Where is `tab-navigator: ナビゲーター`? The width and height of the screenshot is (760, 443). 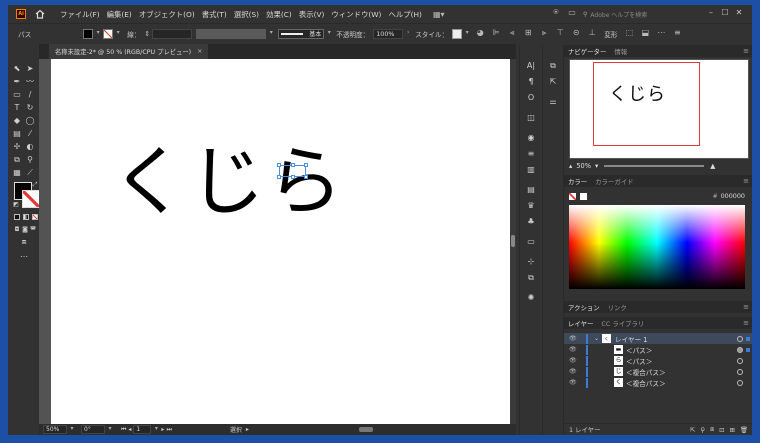
tab-navigator: ナビゲーター is located at coordinates (587, 51).